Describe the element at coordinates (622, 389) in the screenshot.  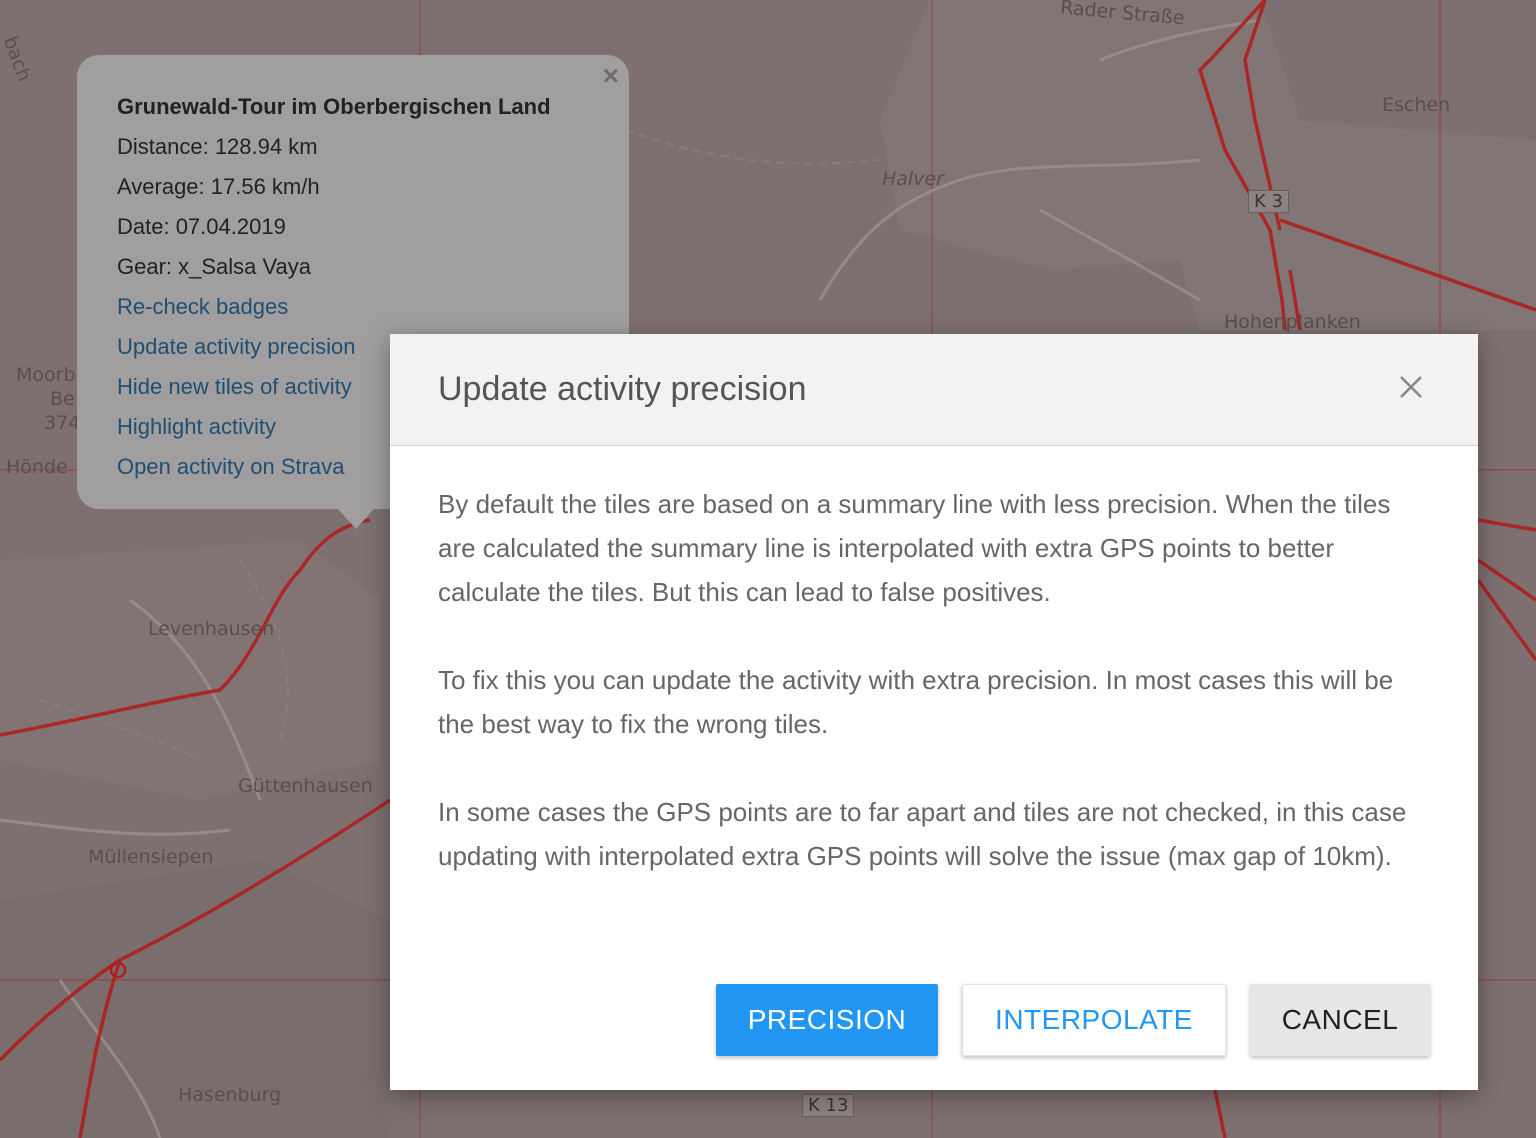
I see `dialog-title: Update activity precision` at that location.